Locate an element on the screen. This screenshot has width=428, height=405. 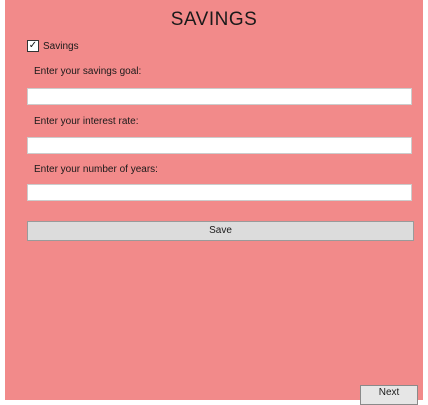
savings-checkbox: ✓ is located at coordinates (33, 46).